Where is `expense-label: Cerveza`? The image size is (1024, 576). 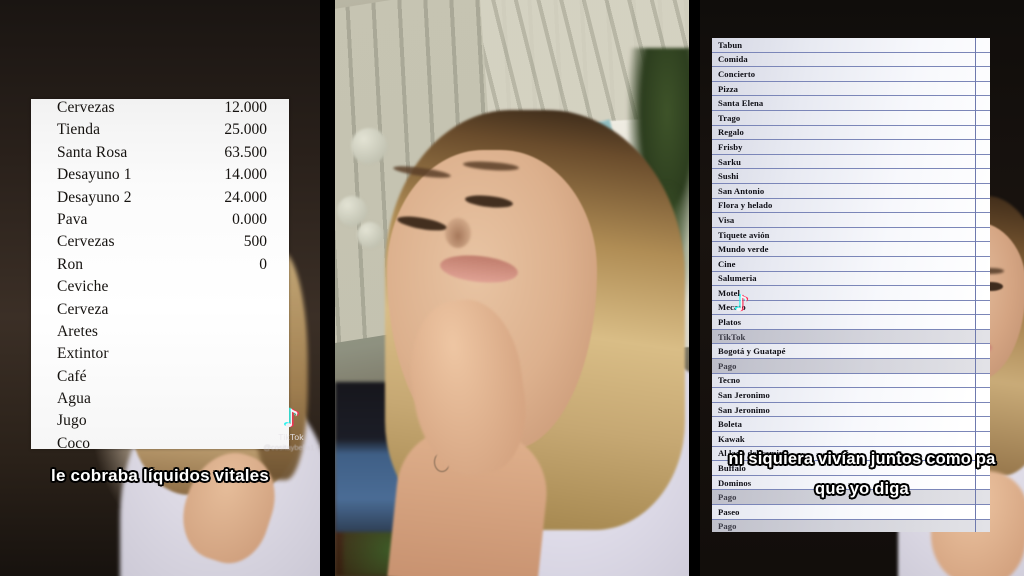
expense-label: Cerveza is located at coordinates (83, 309).